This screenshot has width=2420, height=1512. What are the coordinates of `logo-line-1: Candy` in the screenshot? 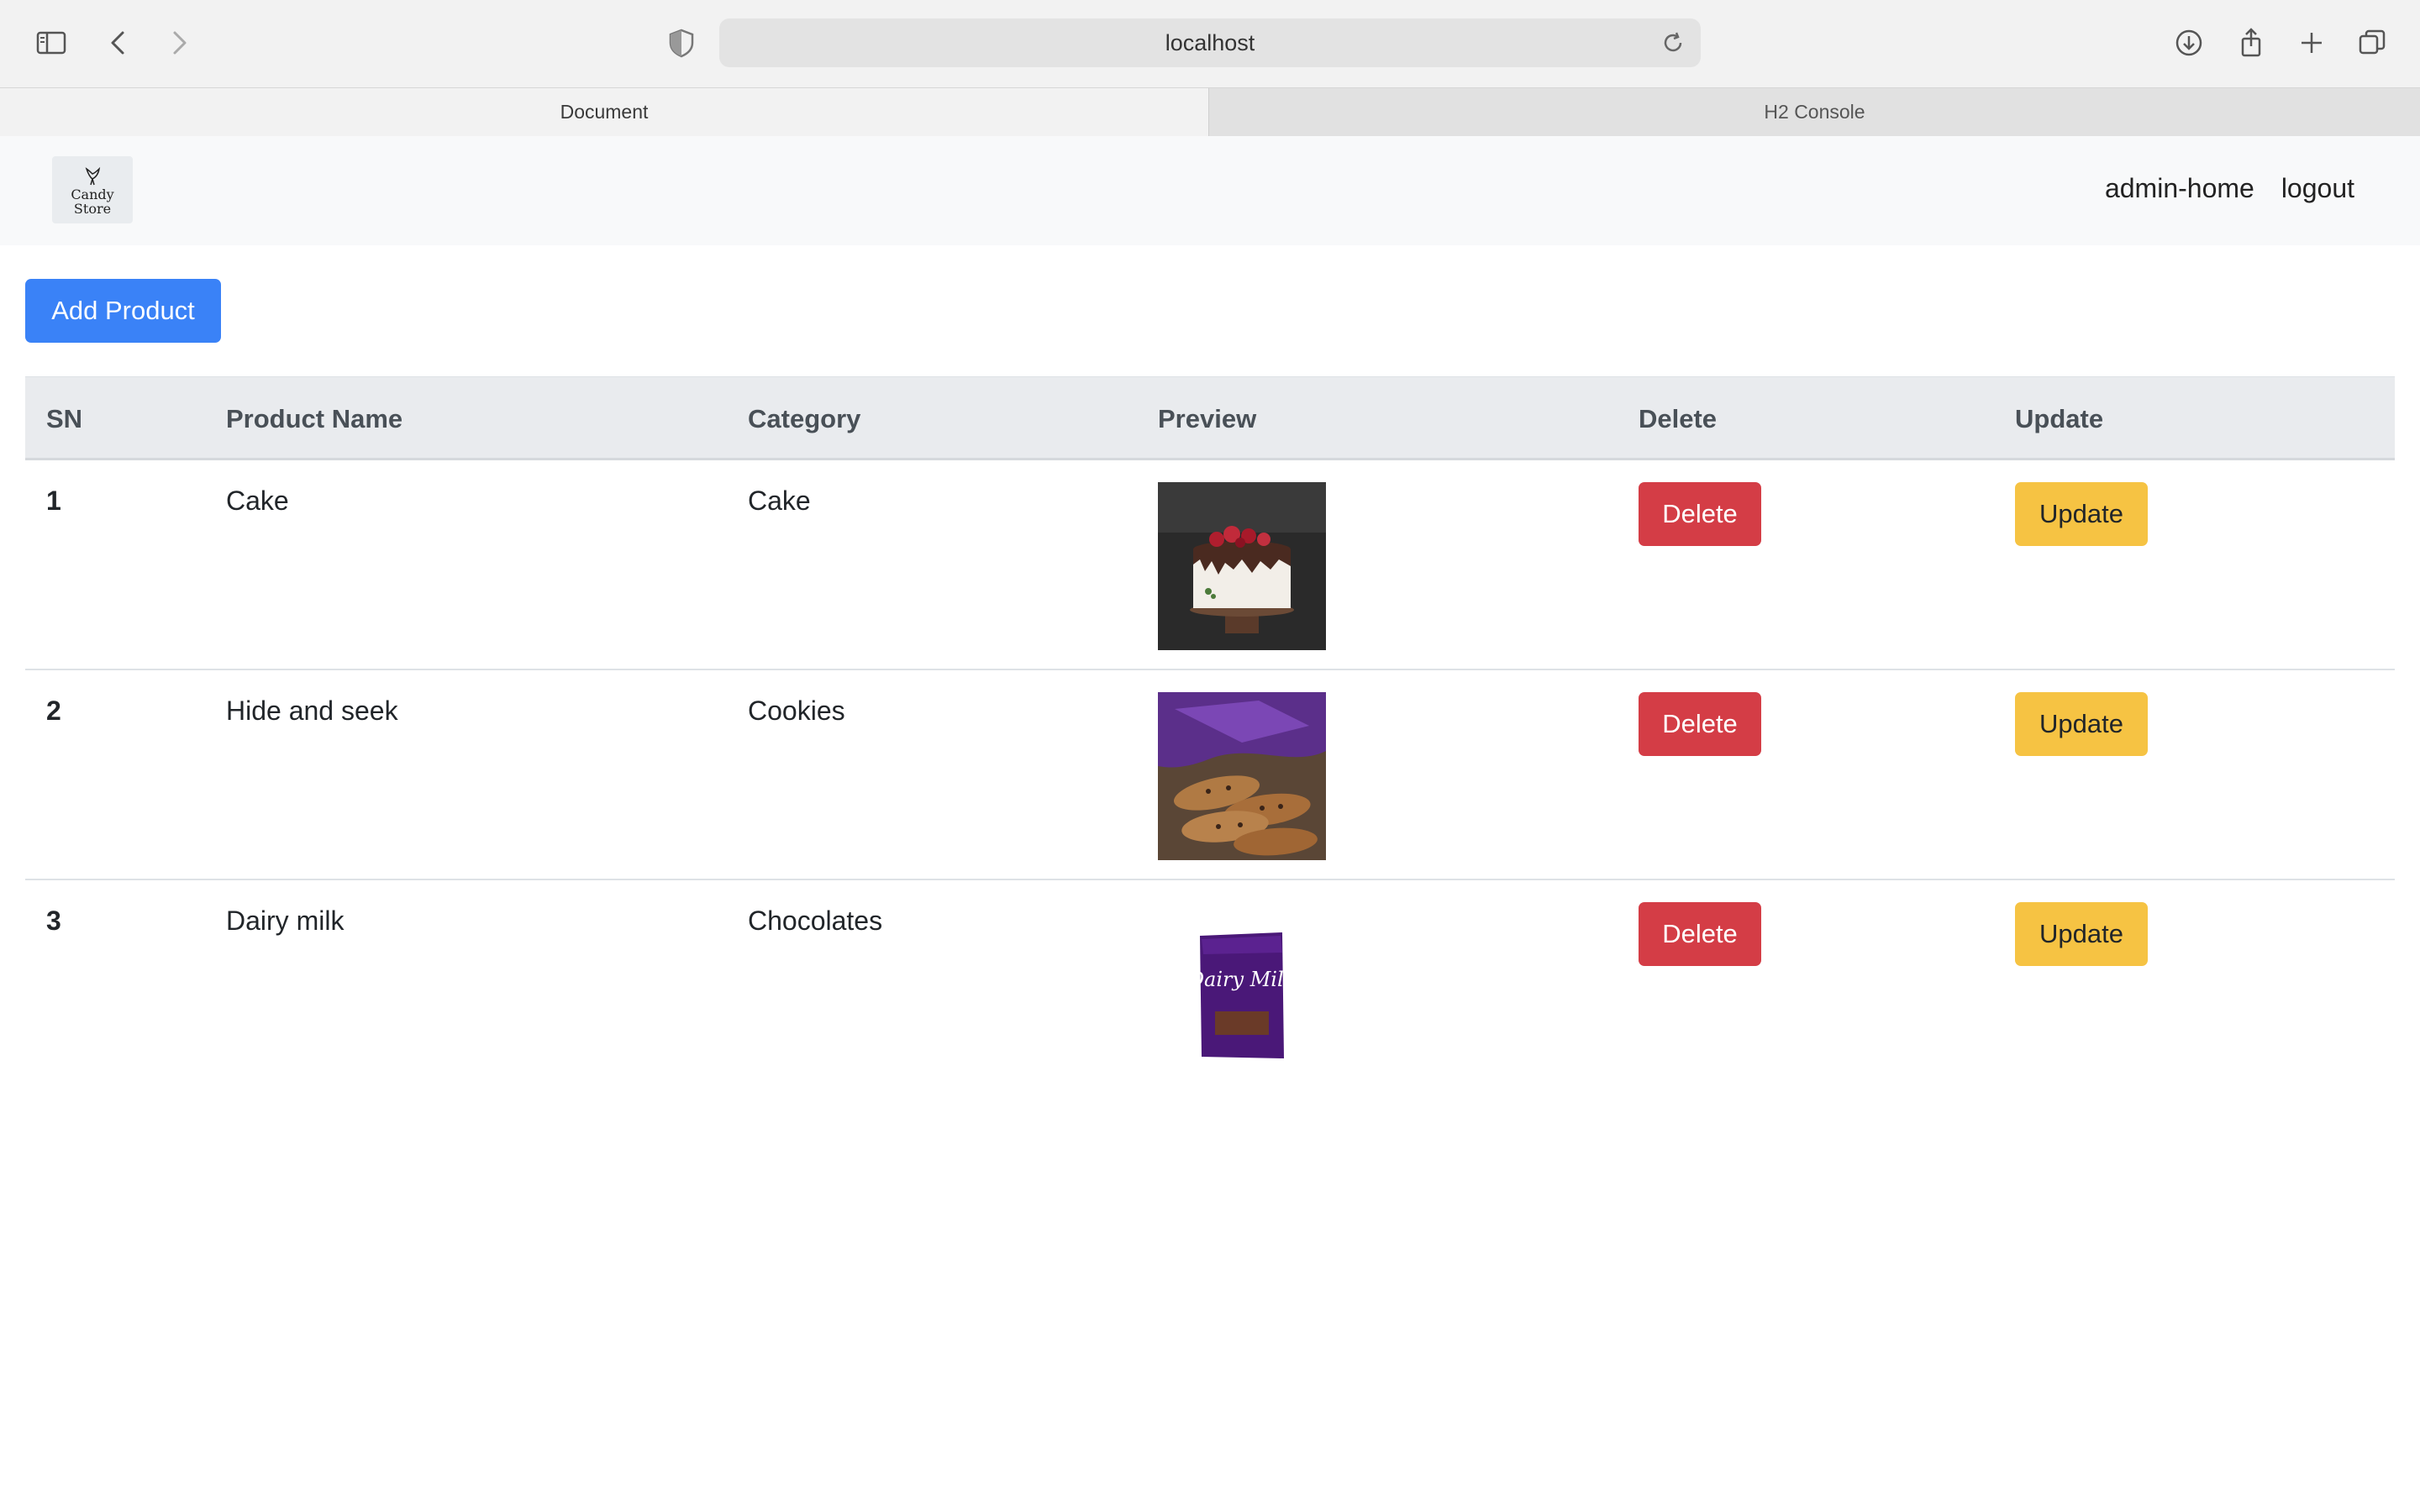 It's located at (92, 194).